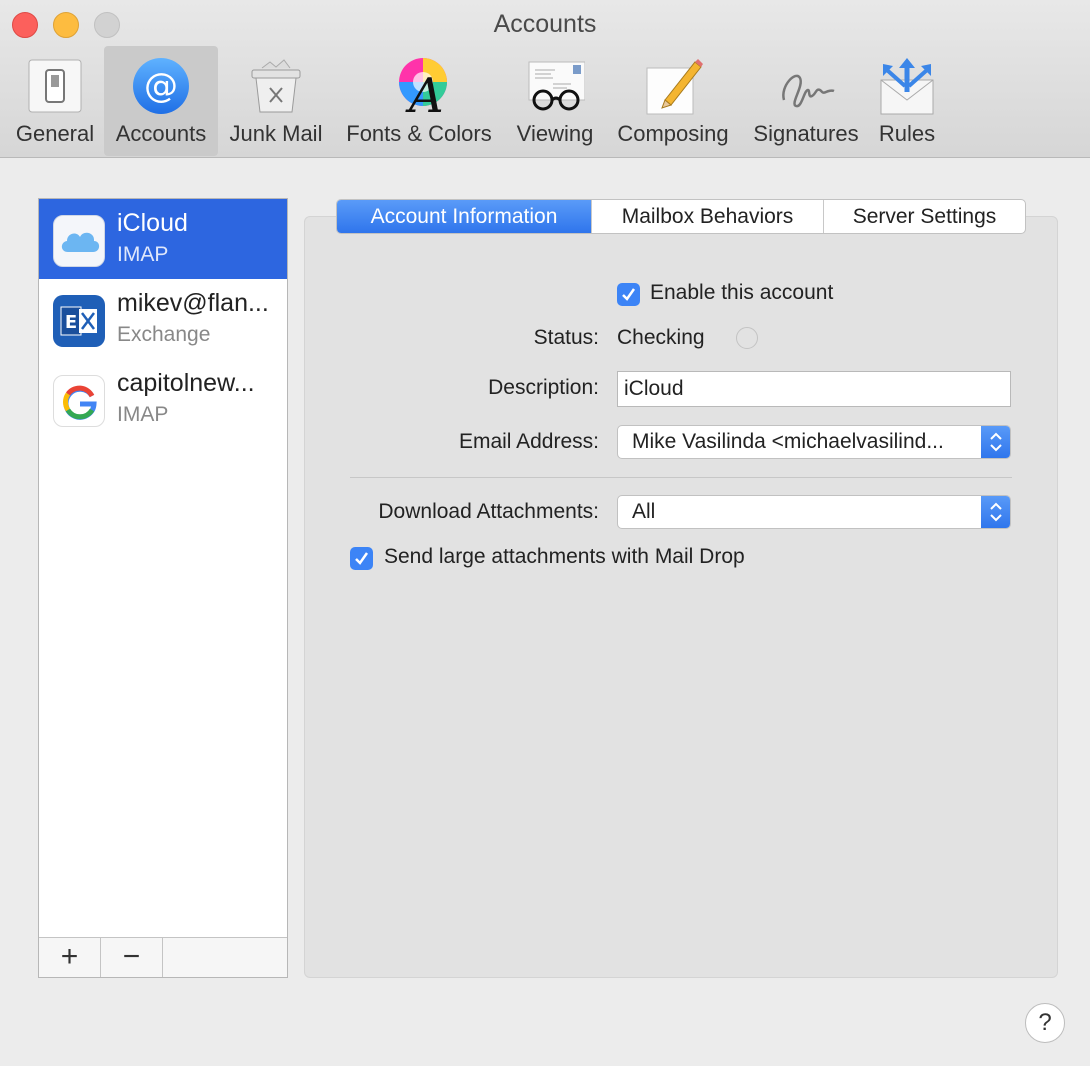 Image resolution: width=1090 pixels, height=1066 pixels. Describe the element at coordinates (543, 387) in the screenshot. I see `description-label: Description:` at that location.